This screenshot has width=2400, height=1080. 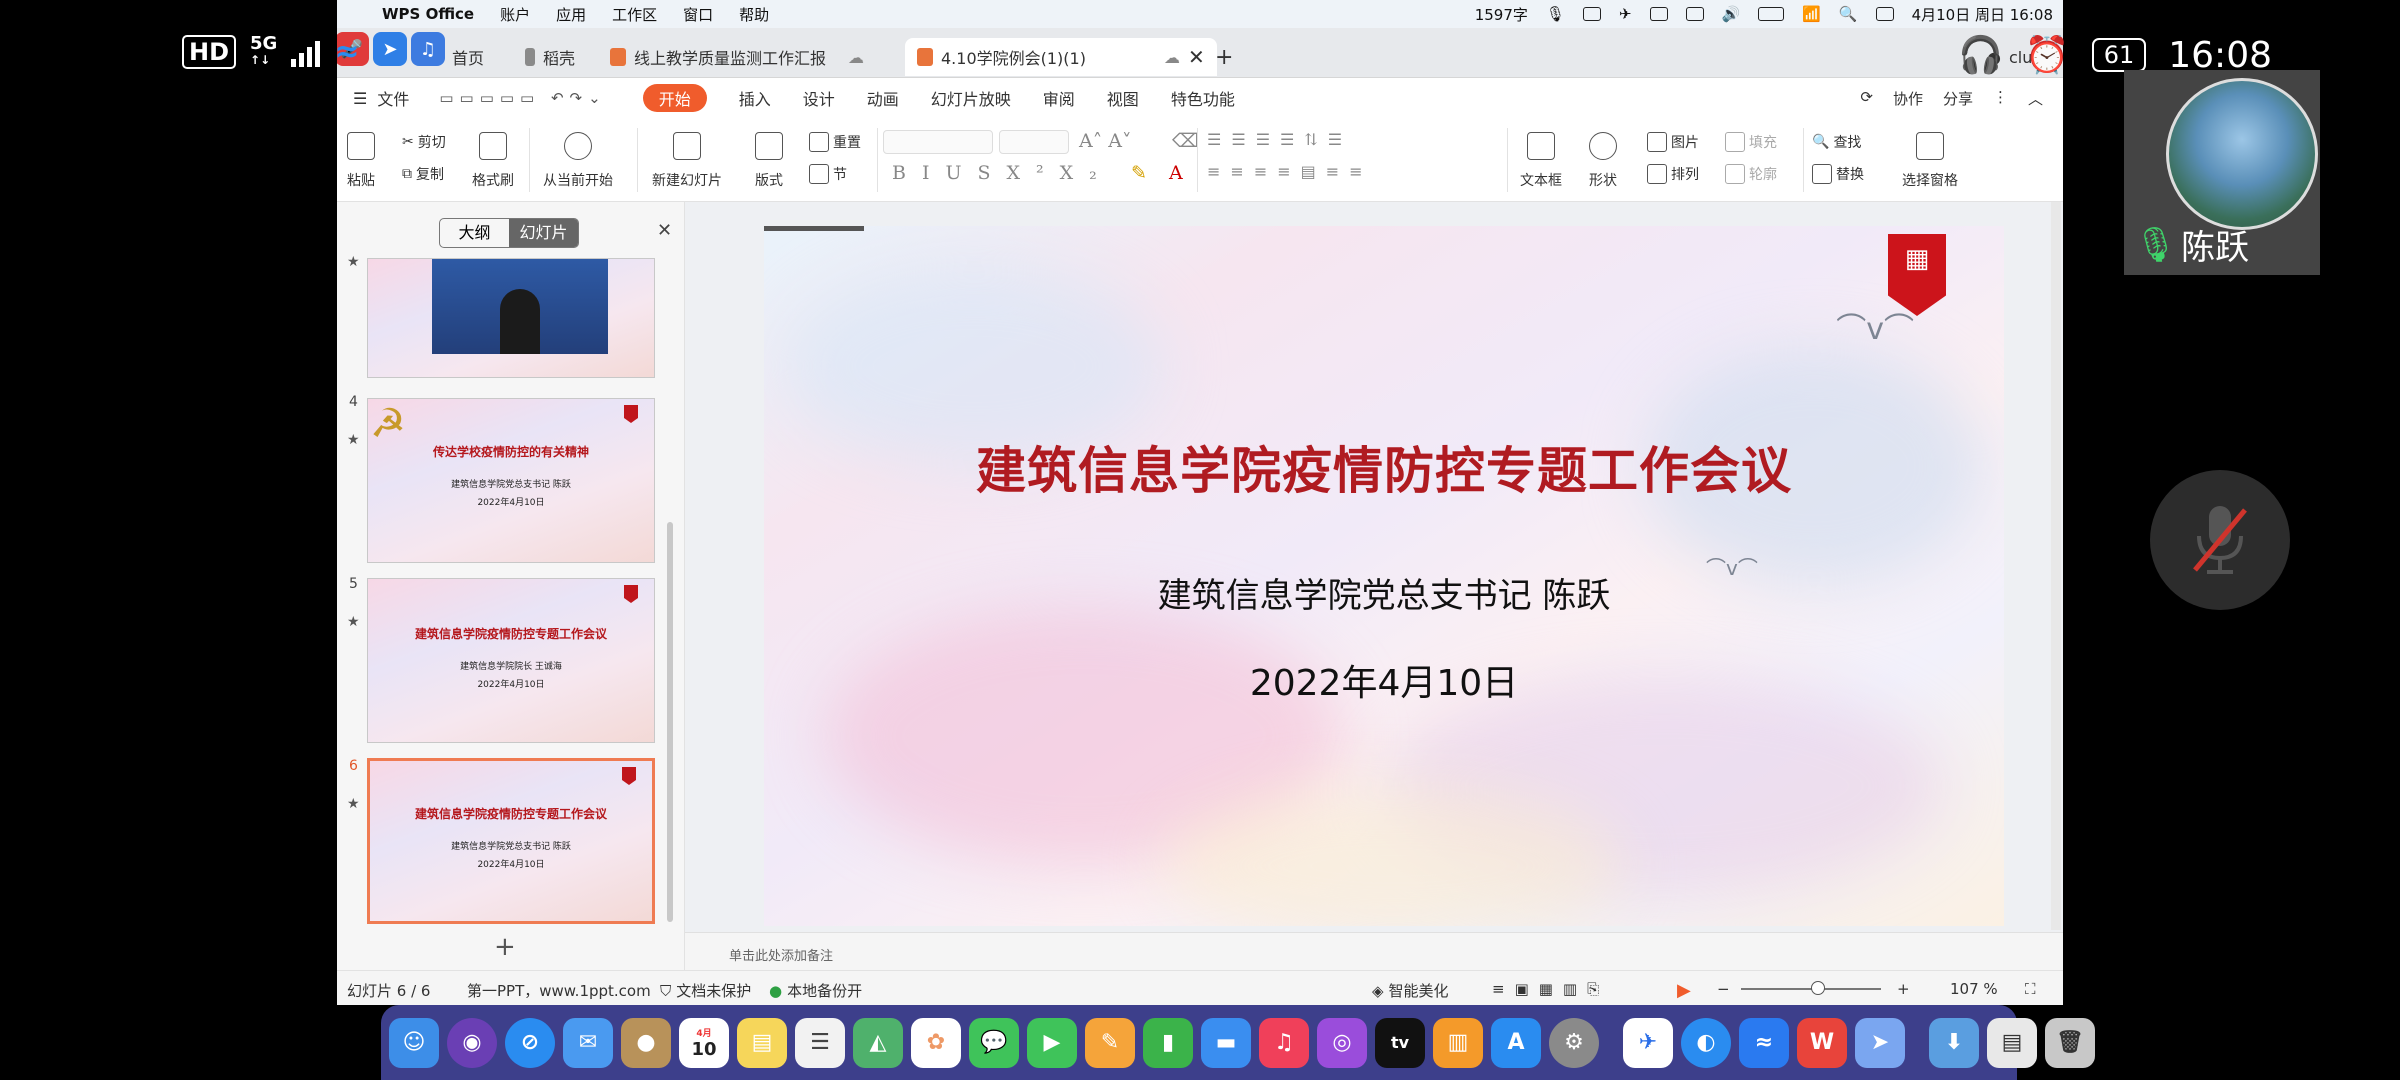 I want to click on slides-tab: 幻灯片, so click(x=543, y=233).